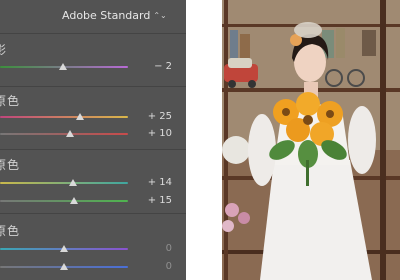 The width and height of the screenshot is (400, 280). I want to click on shadows-tint-value: − 2, so click(163, 66).